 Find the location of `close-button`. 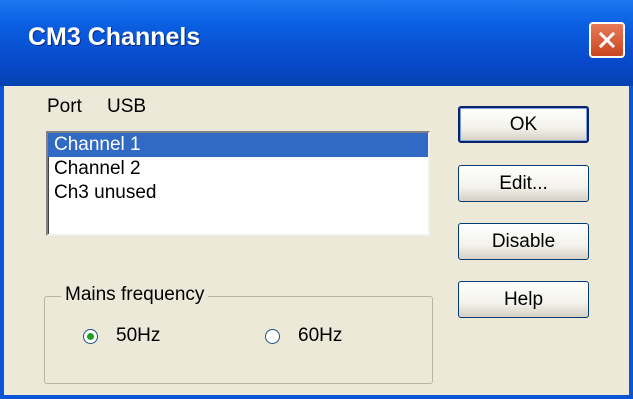

close-button is located at coordinates (607, 40).